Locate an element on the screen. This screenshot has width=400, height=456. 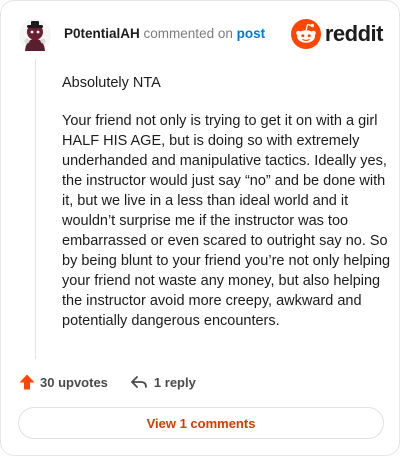
username-link: P0tentialAH is located at coordinates (102, 33).